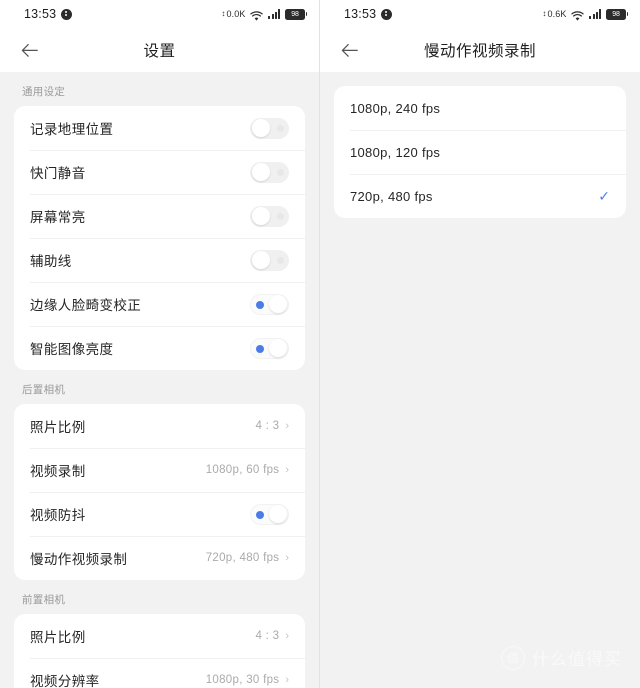 The width and height of the screenshot is (640, 688). Describe the element at coordinates (159, 14) in the screenshot. I see `status-bar: 13:53 ↕ 0.0K 98` at that location.